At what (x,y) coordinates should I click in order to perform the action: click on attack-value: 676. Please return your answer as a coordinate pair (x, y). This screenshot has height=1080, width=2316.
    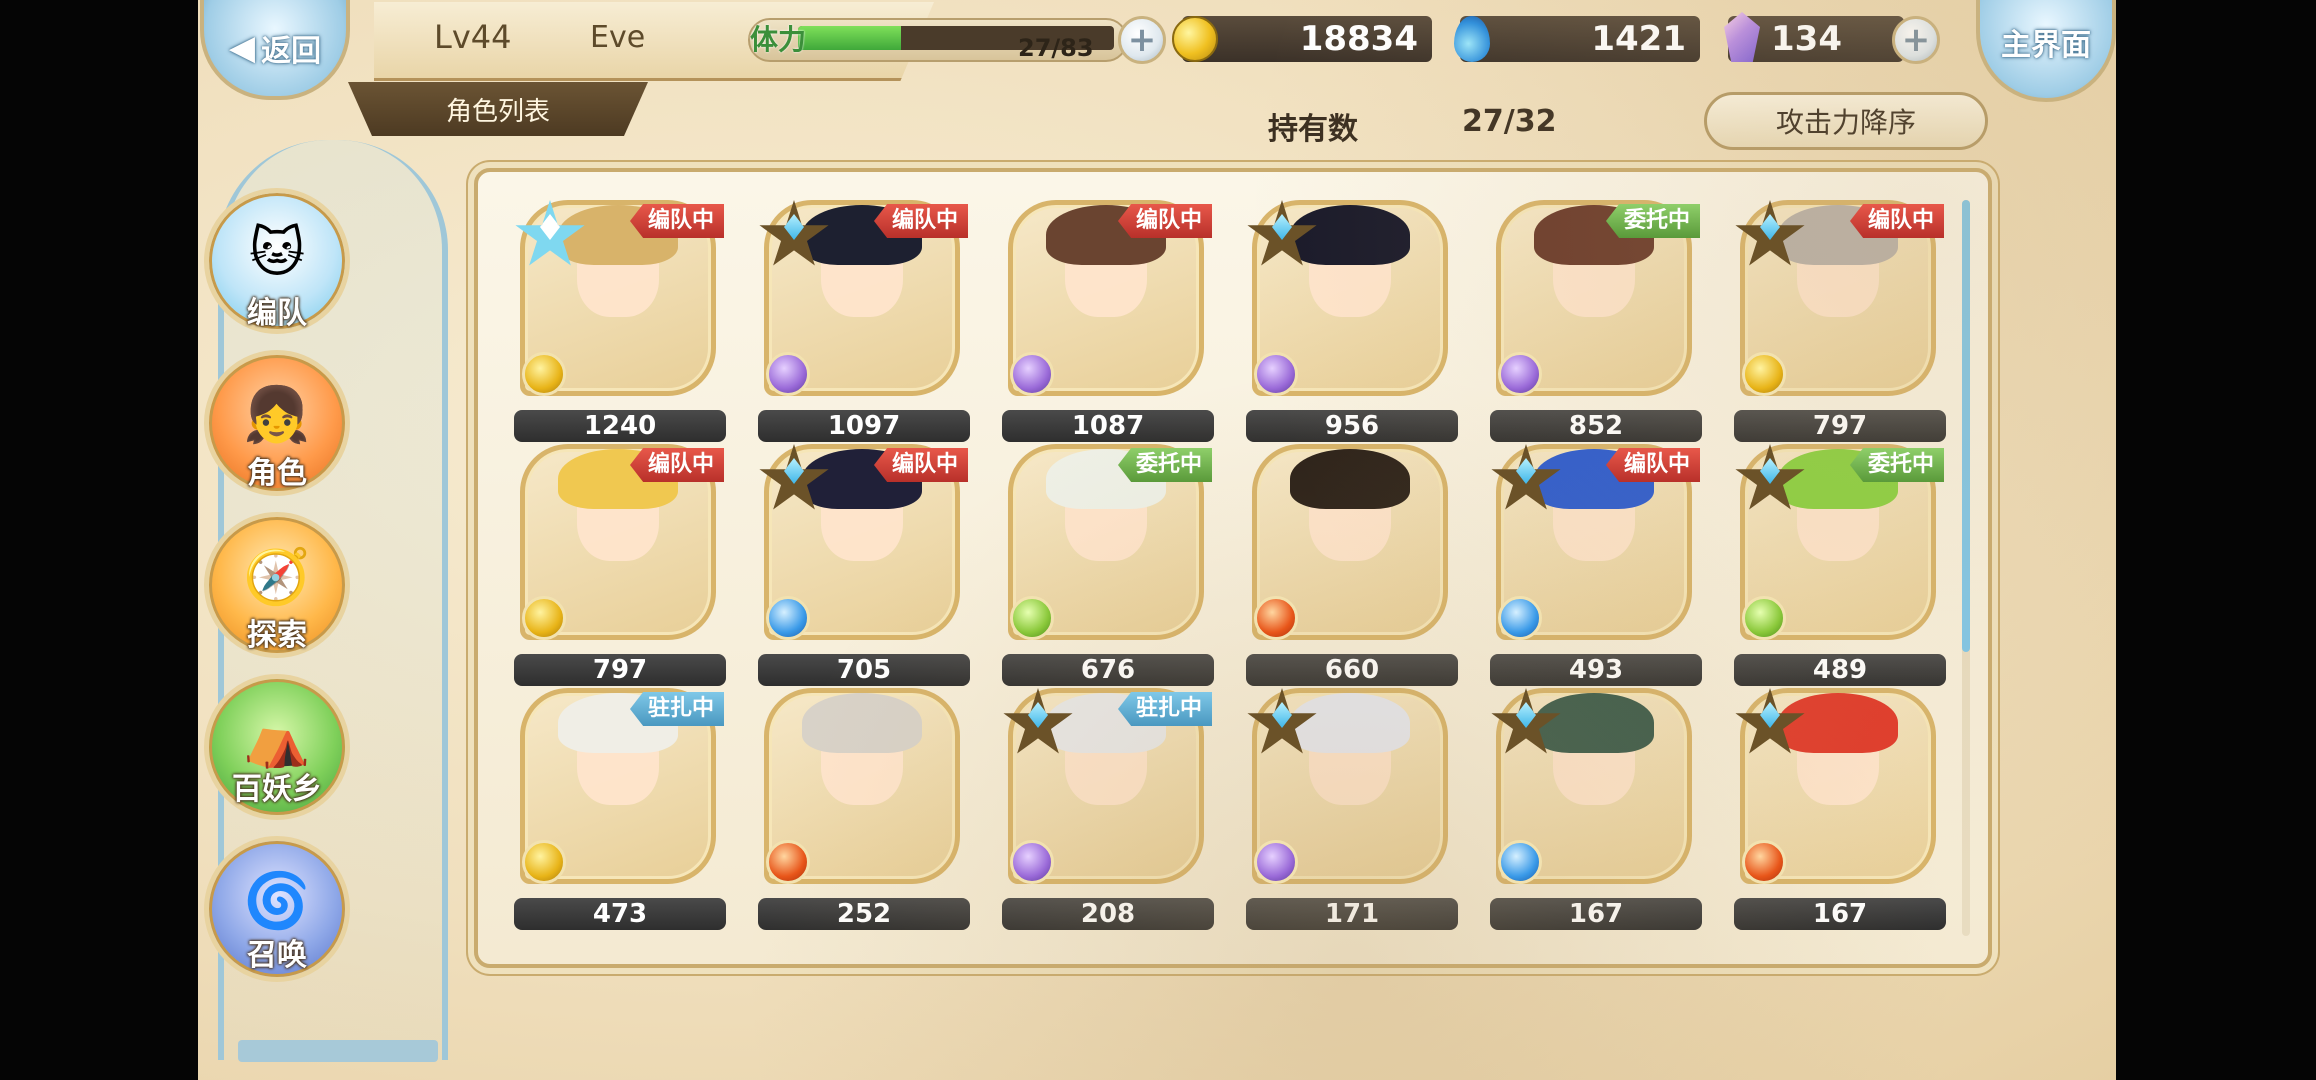
    Looking at the image, I should click on (1108, 670).